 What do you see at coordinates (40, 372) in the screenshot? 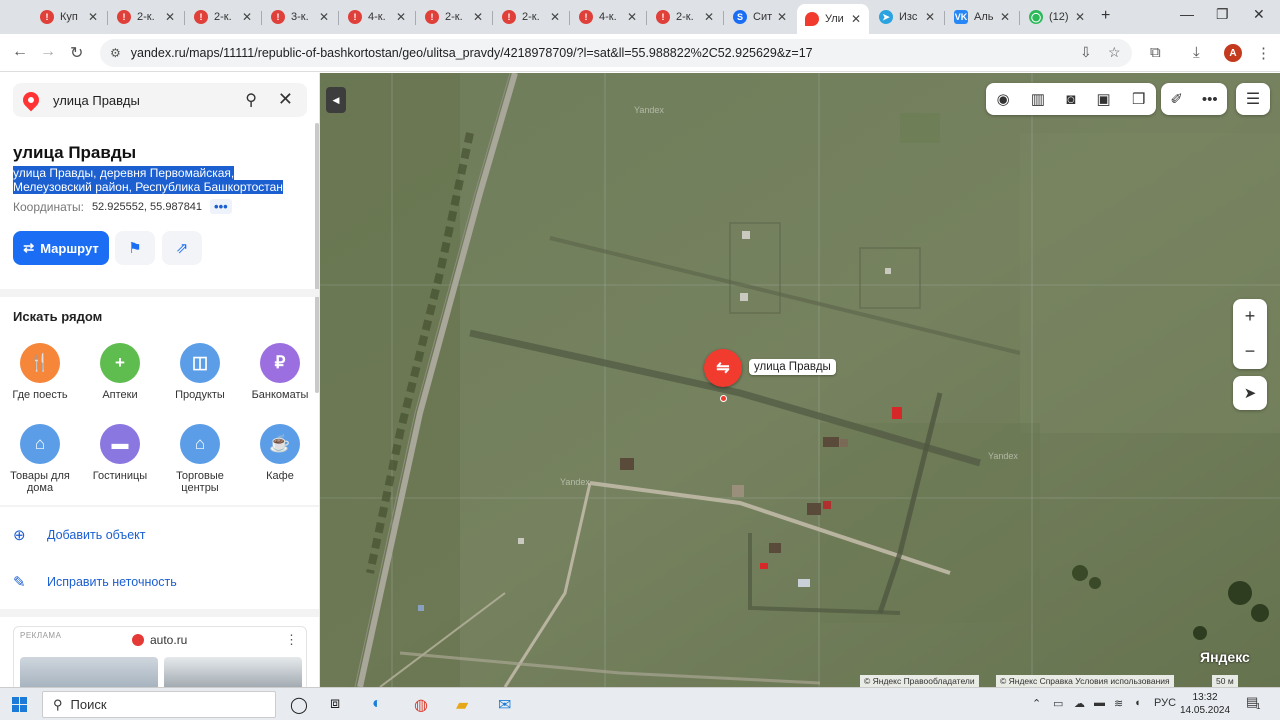
I see `category-food: 🍴 Где поесть` at bounding box center [40, 372].